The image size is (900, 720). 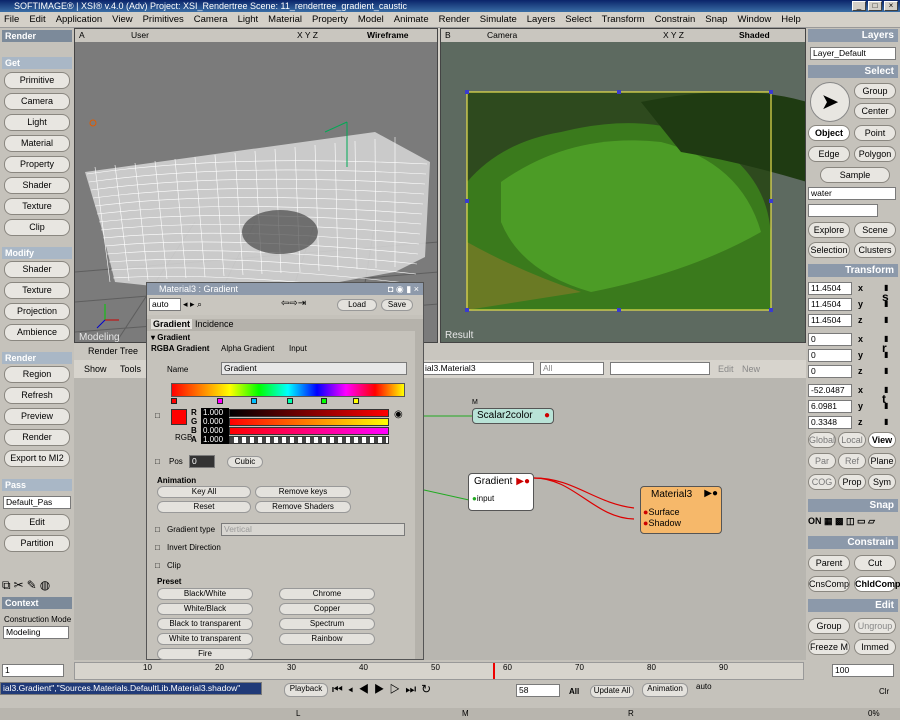 I want to click on remove-keys-button: Remove keys, so click(x=303, y=492).